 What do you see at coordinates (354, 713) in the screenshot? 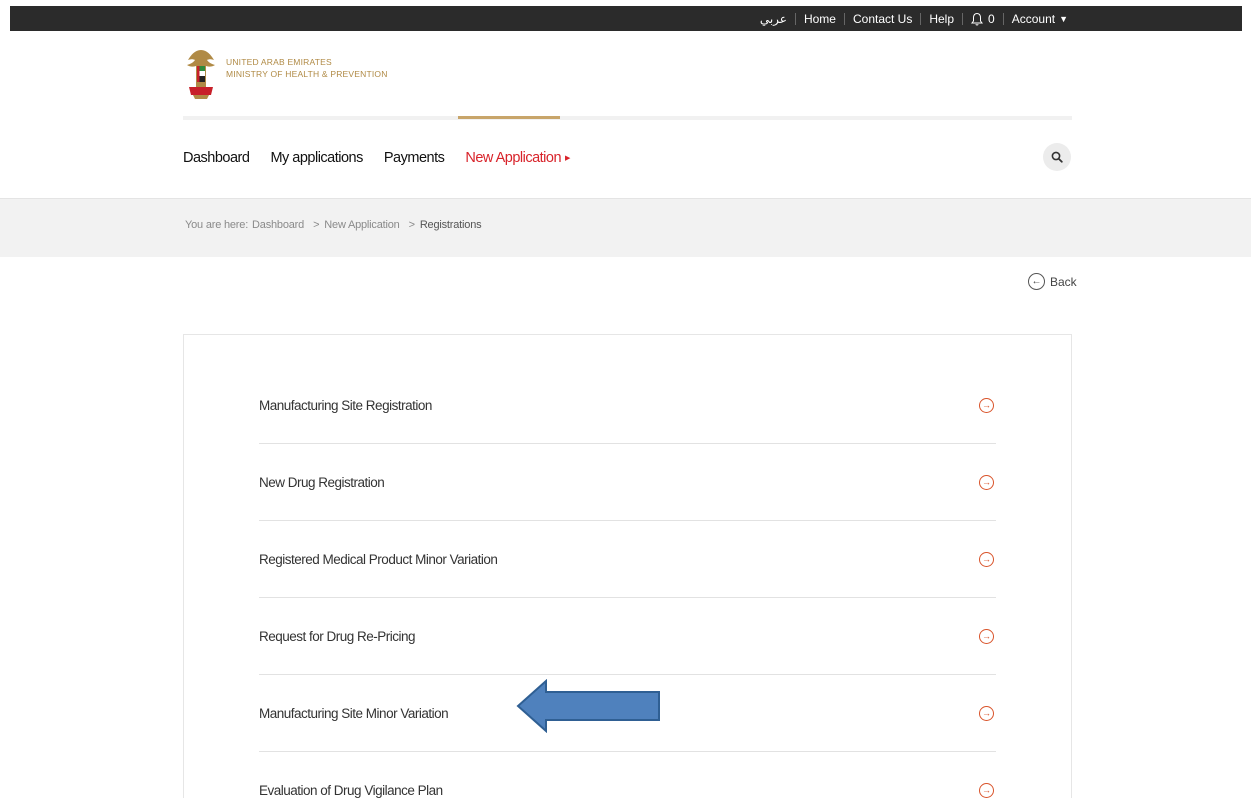
I see `service-label: Manufacturing Site Minor Variation` at bounding box center [354, 713].